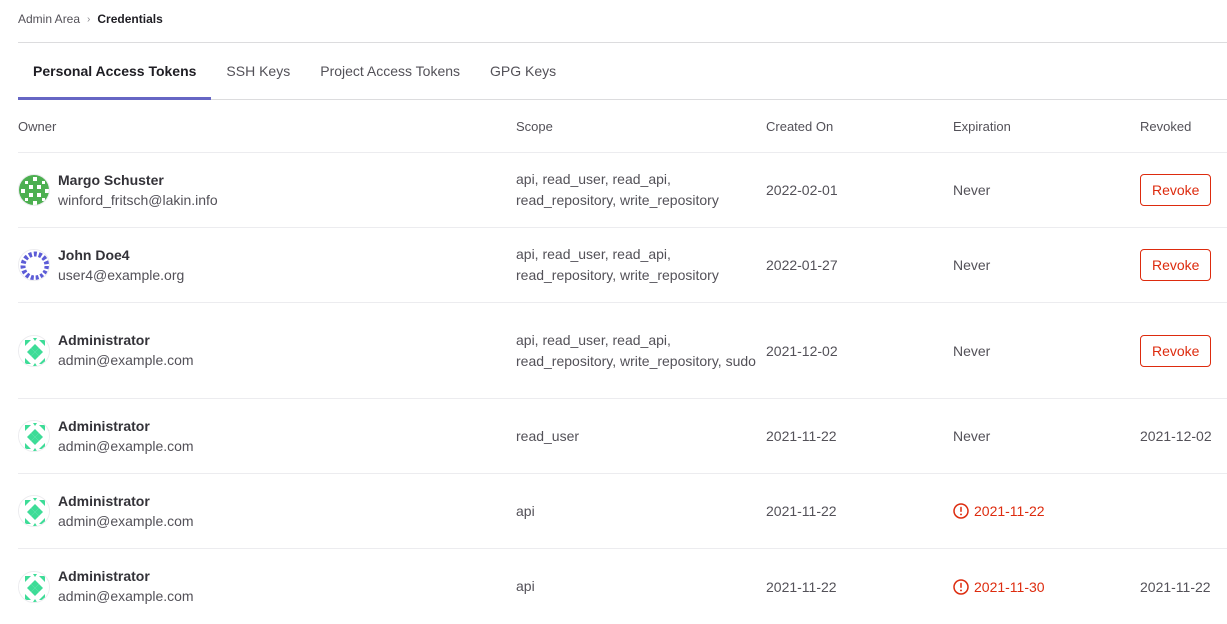 The image size is (1227, 624). I want to click on owner-name: Margo Schuster, so click(138, 180).